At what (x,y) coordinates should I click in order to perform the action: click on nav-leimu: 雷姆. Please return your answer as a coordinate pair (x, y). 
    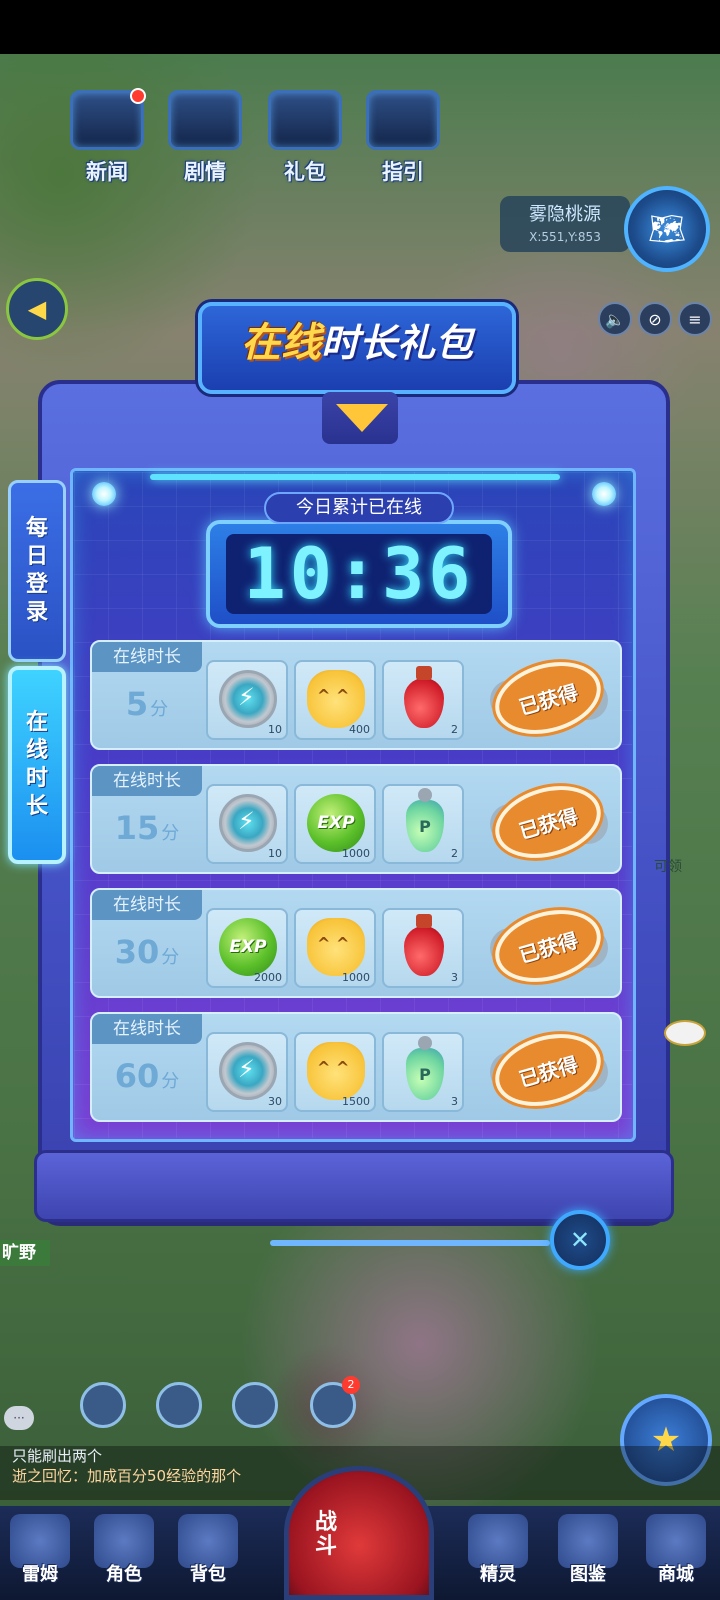
    Looking at the image, I should click on (40, 1550).